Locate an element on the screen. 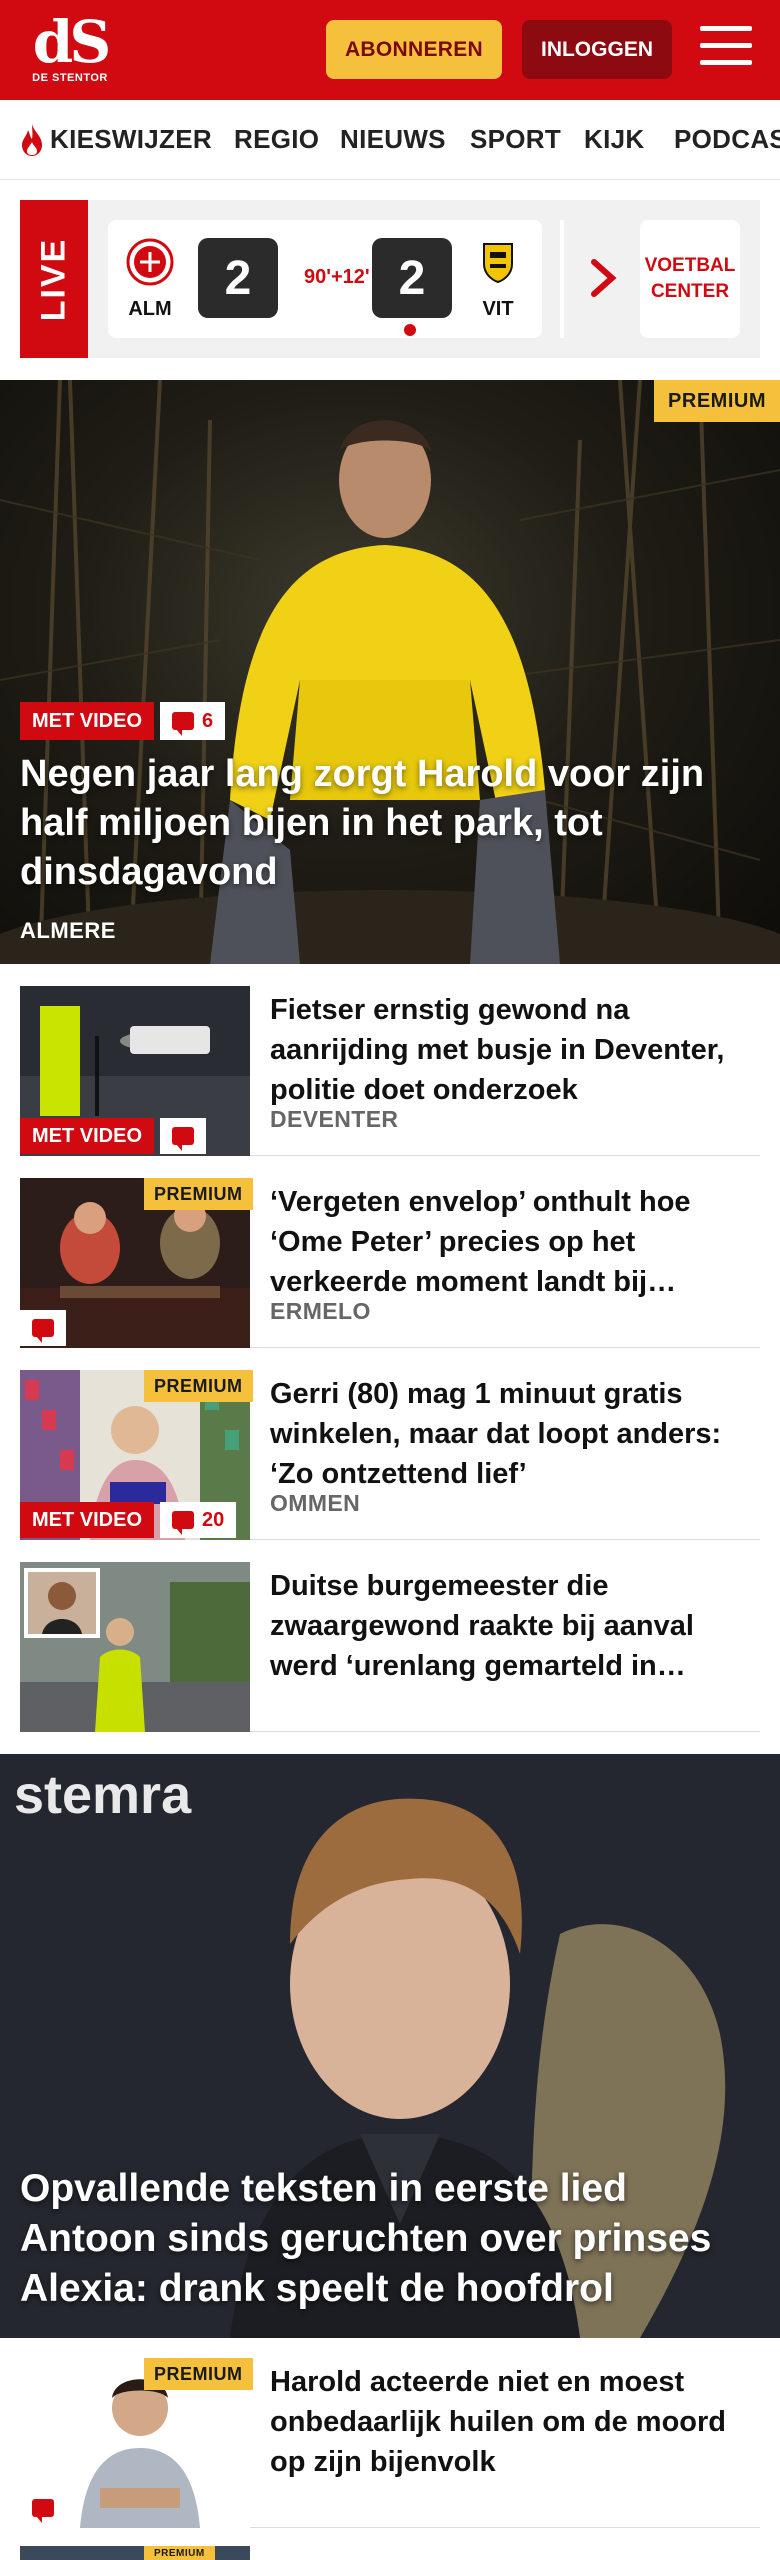  subscribe-button: ABONNEREN is located at coordinates (414, 49).